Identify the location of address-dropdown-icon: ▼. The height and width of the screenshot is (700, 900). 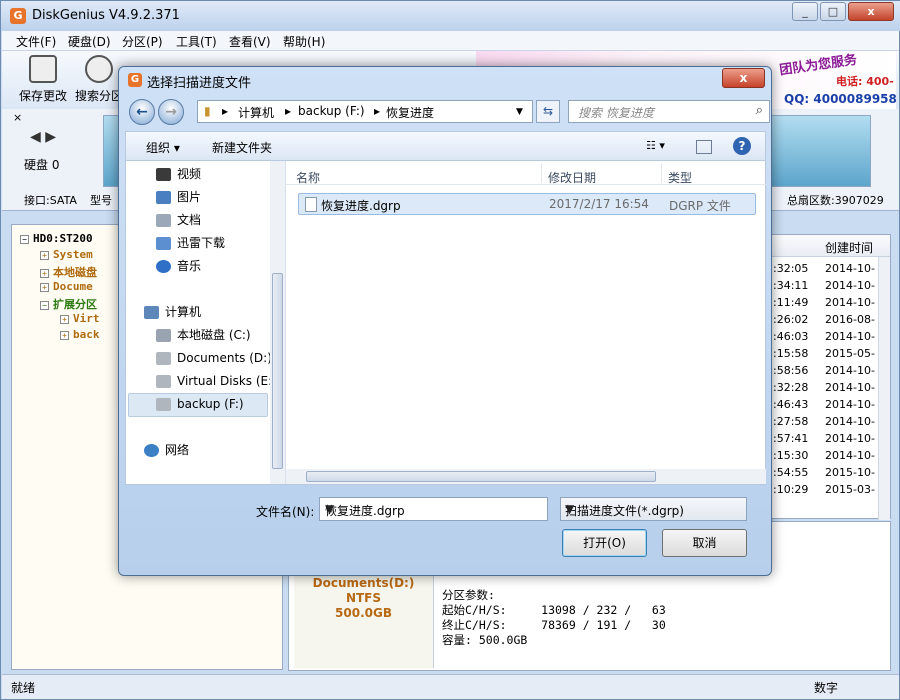
(519, 112).